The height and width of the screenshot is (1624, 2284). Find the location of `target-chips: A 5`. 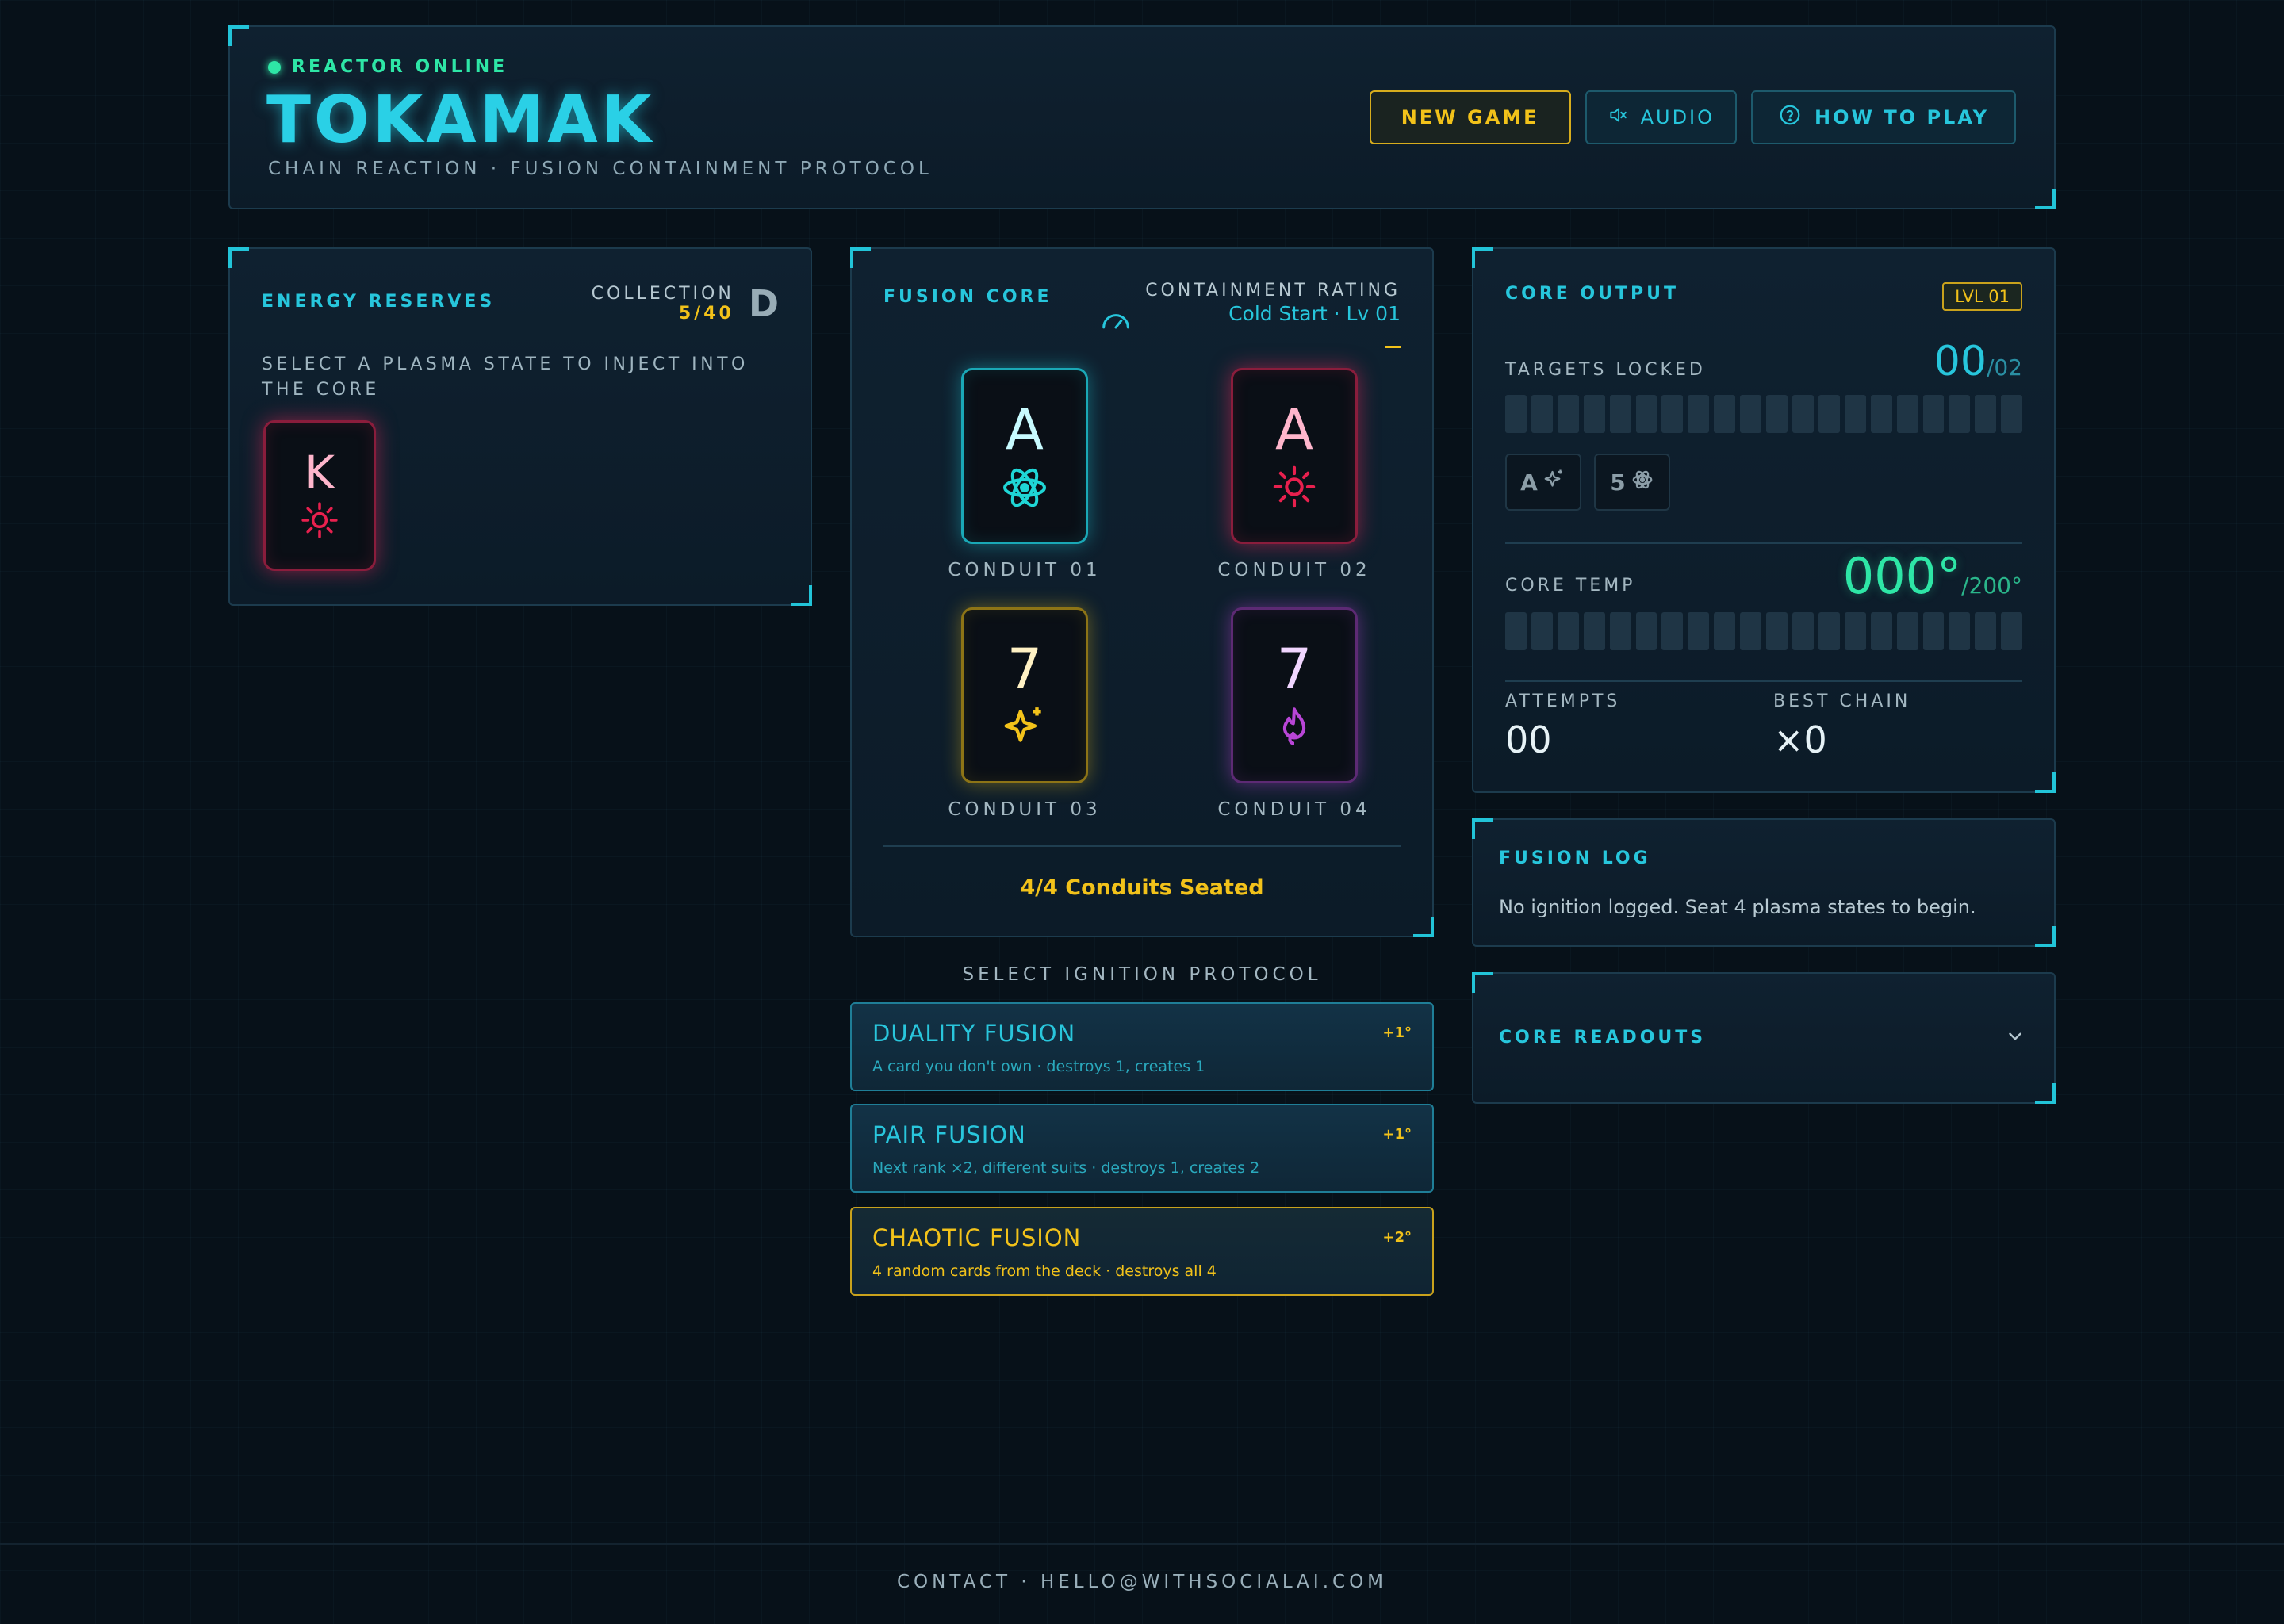

target-chips: A 5 is located at coordinates (1587, 482).